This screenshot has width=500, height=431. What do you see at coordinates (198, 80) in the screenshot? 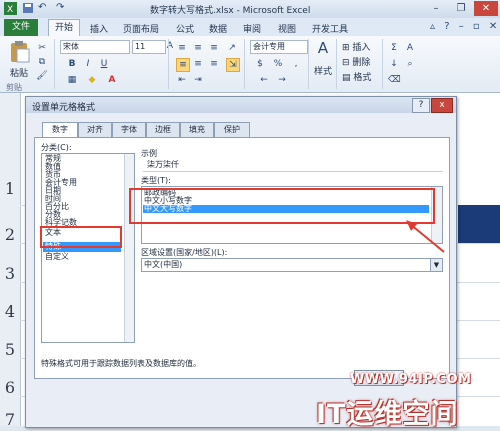
I see `increase-indent-icon: ⇥` at bounding box center [198, 80].